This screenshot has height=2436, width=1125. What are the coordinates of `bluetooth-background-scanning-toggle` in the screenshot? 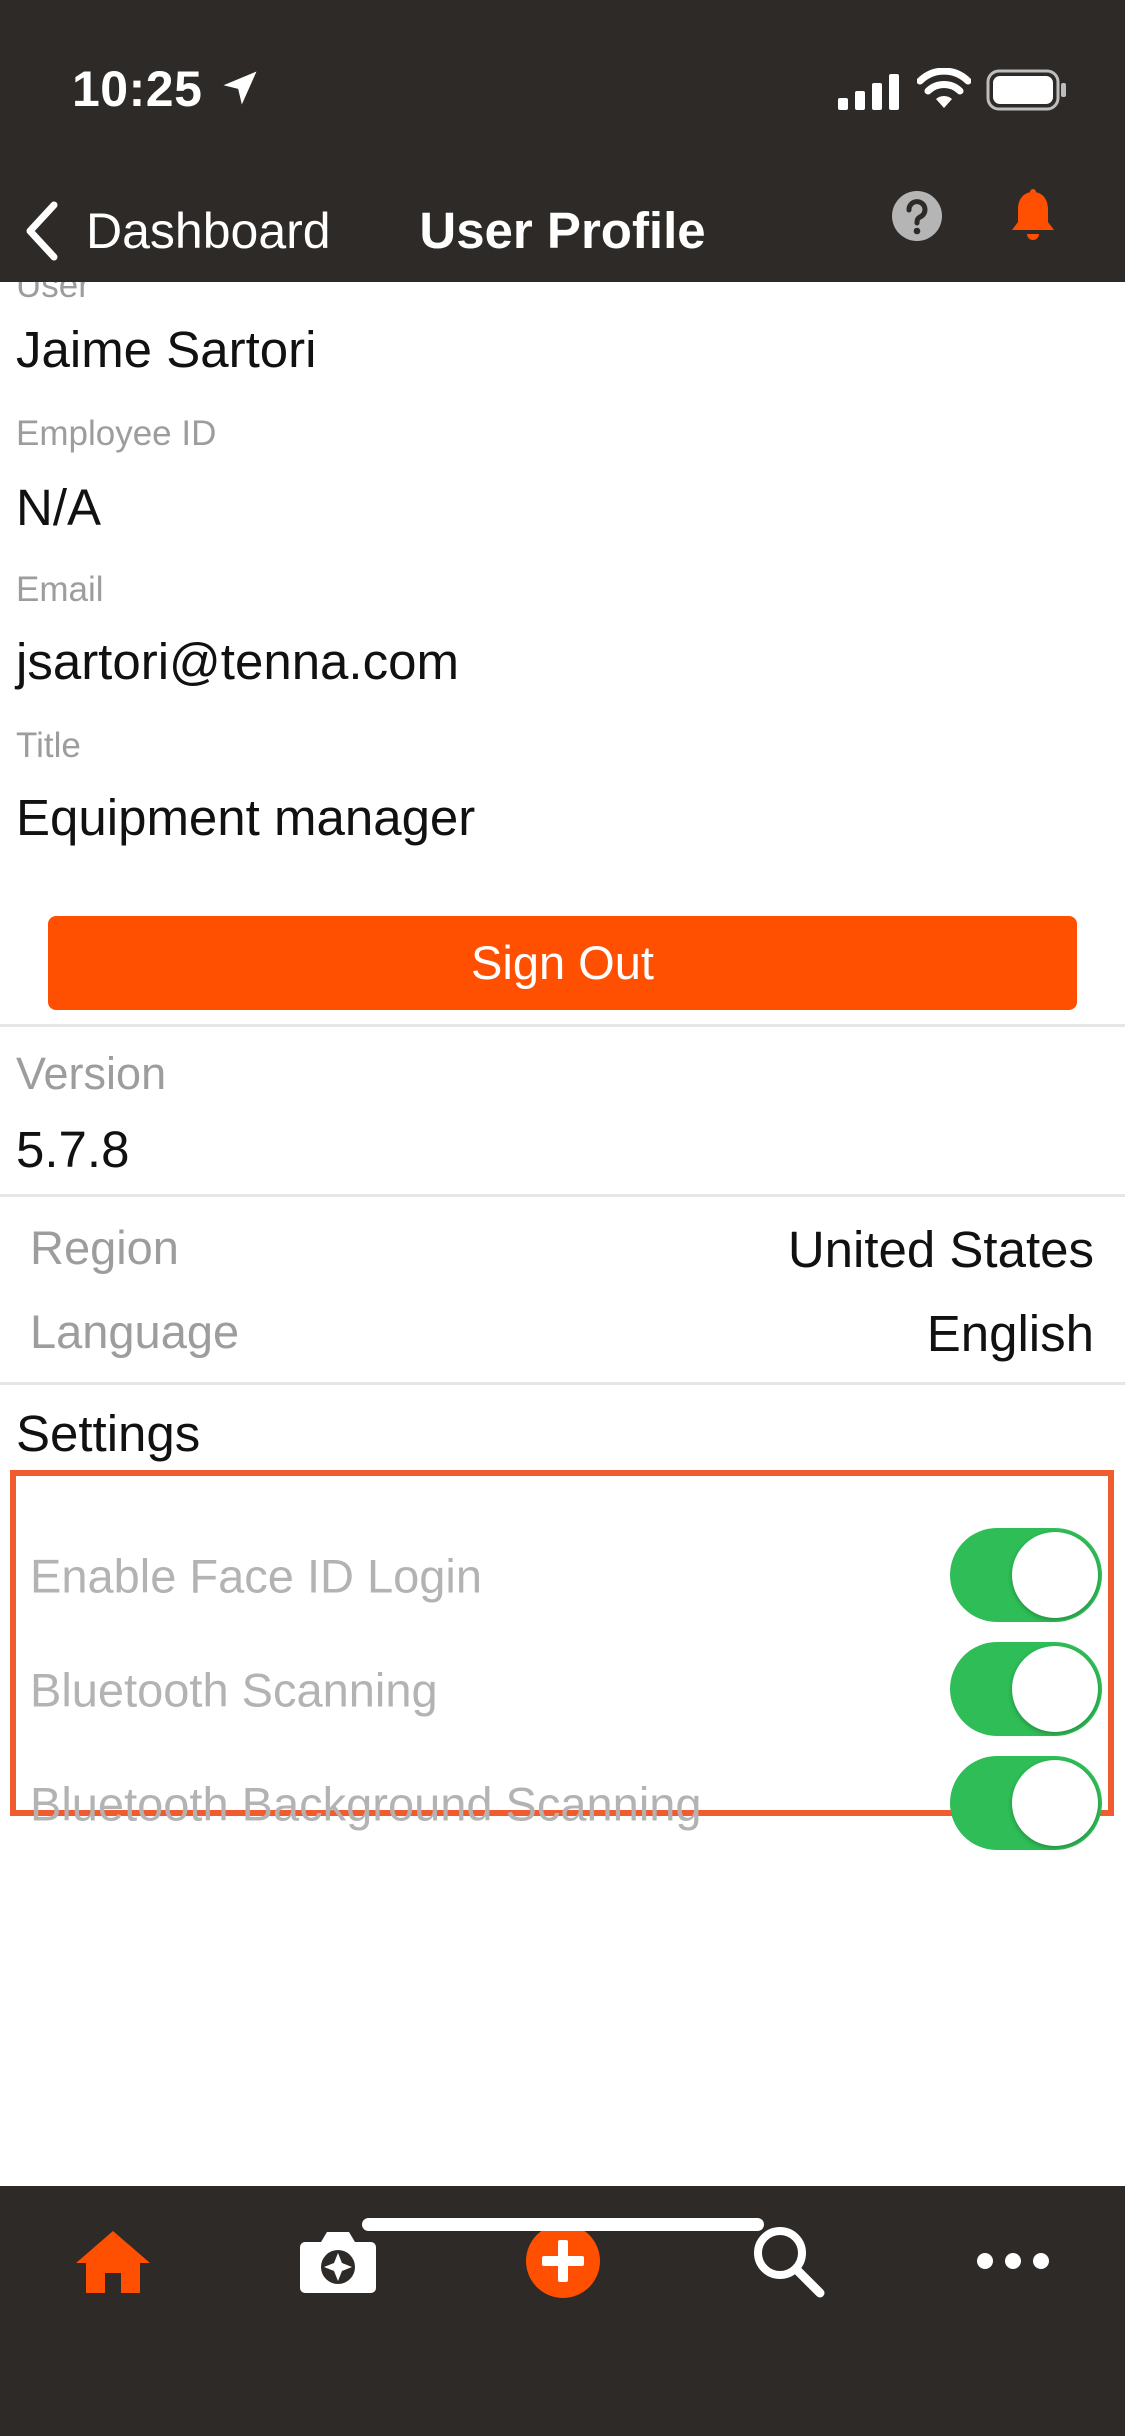 It's located at (1026, 1803).